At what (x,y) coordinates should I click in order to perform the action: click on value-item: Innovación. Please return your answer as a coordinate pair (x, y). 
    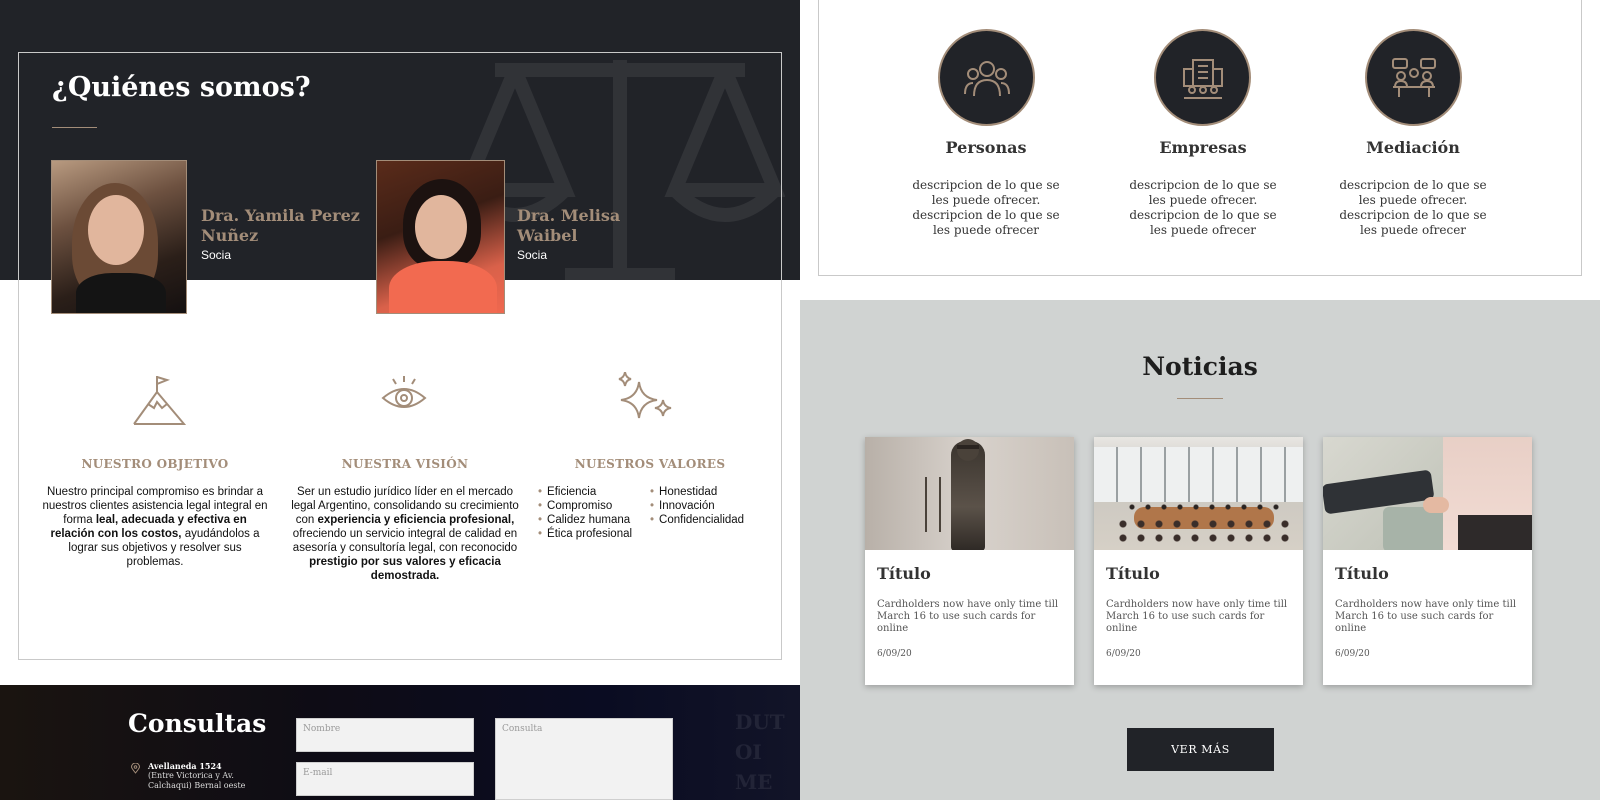
    Looking at the image, I should click on (697, 506).